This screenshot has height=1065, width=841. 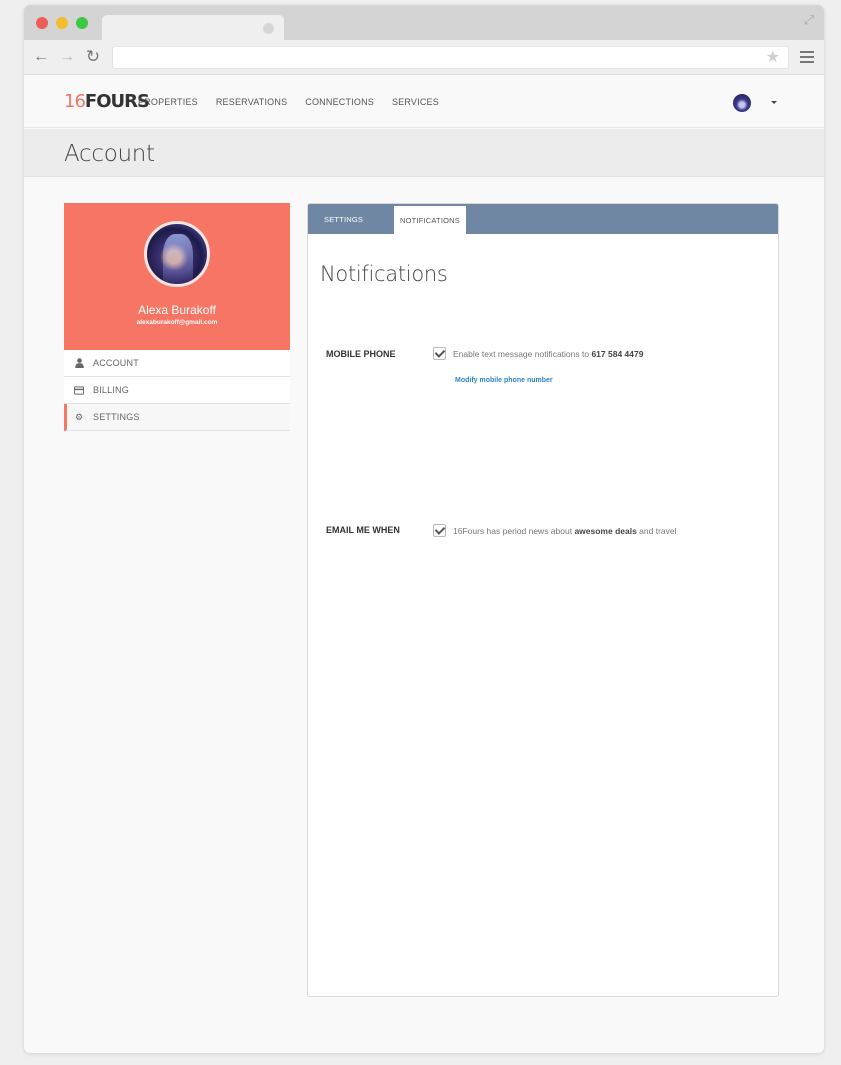 I want to click on forward-arrow-icon: →, so click(x=67, y=57).